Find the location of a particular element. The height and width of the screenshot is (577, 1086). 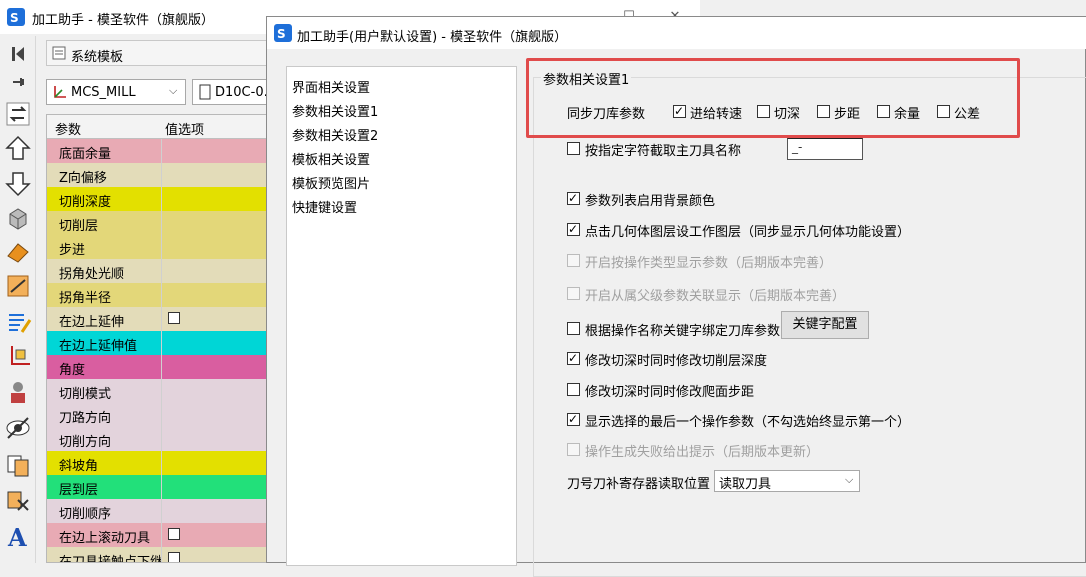

table-row: 切削模式 is located at coordinates (161, 391).